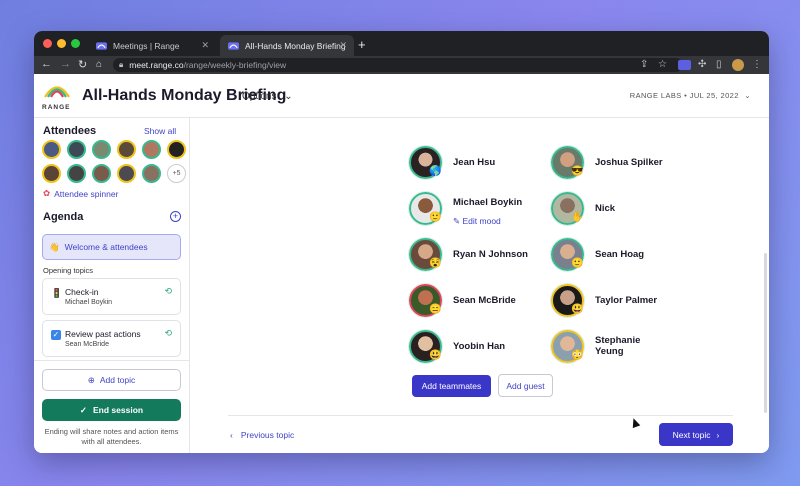 The image size is (800, 486). I want to click on end-session-label: End session, so click(118, 410).